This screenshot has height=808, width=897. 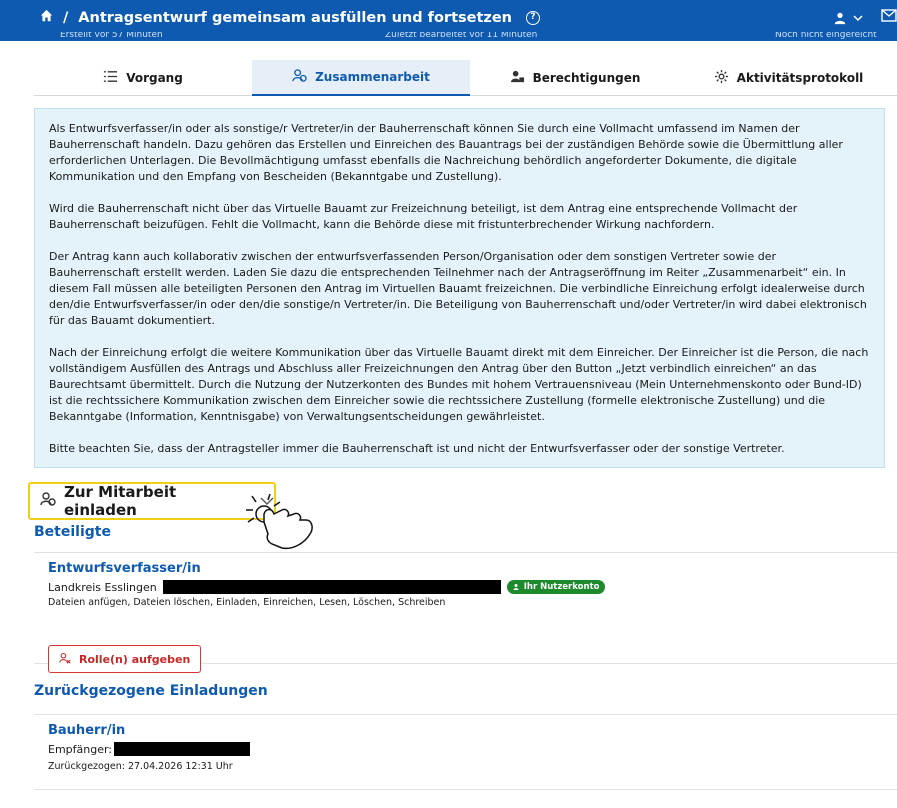 What do you see at coordinates (46, 17) in the screenshot?
I see `home-icon` at bounding box center [46, 17].